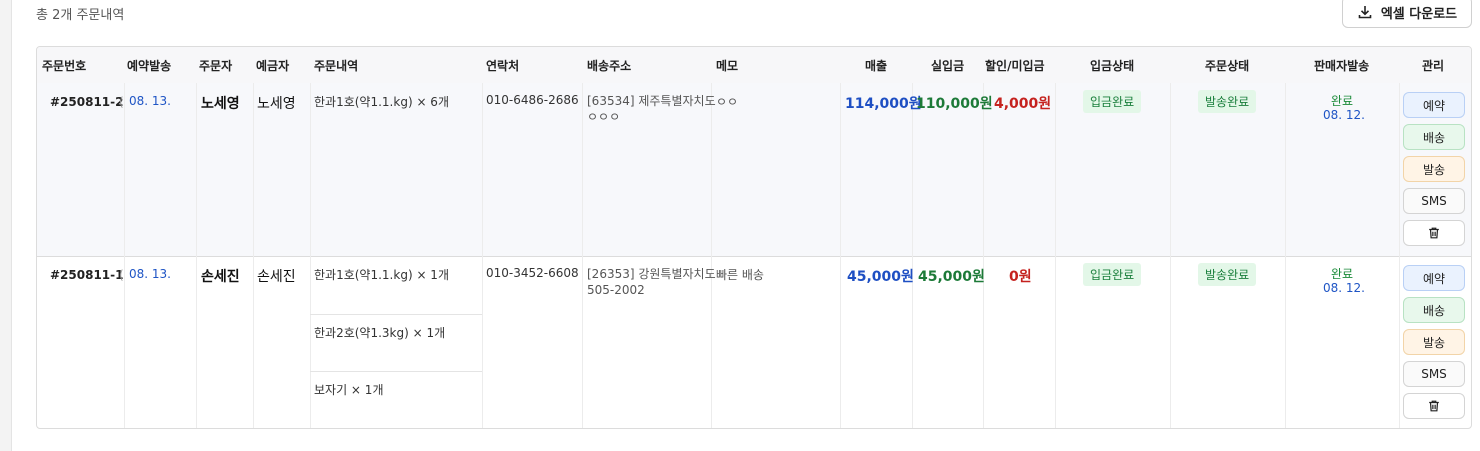 This screenshot has height=451, width=1480. I want to click on order-item: 한과2호(약1.3kg) × 1개, so click(380, 333).